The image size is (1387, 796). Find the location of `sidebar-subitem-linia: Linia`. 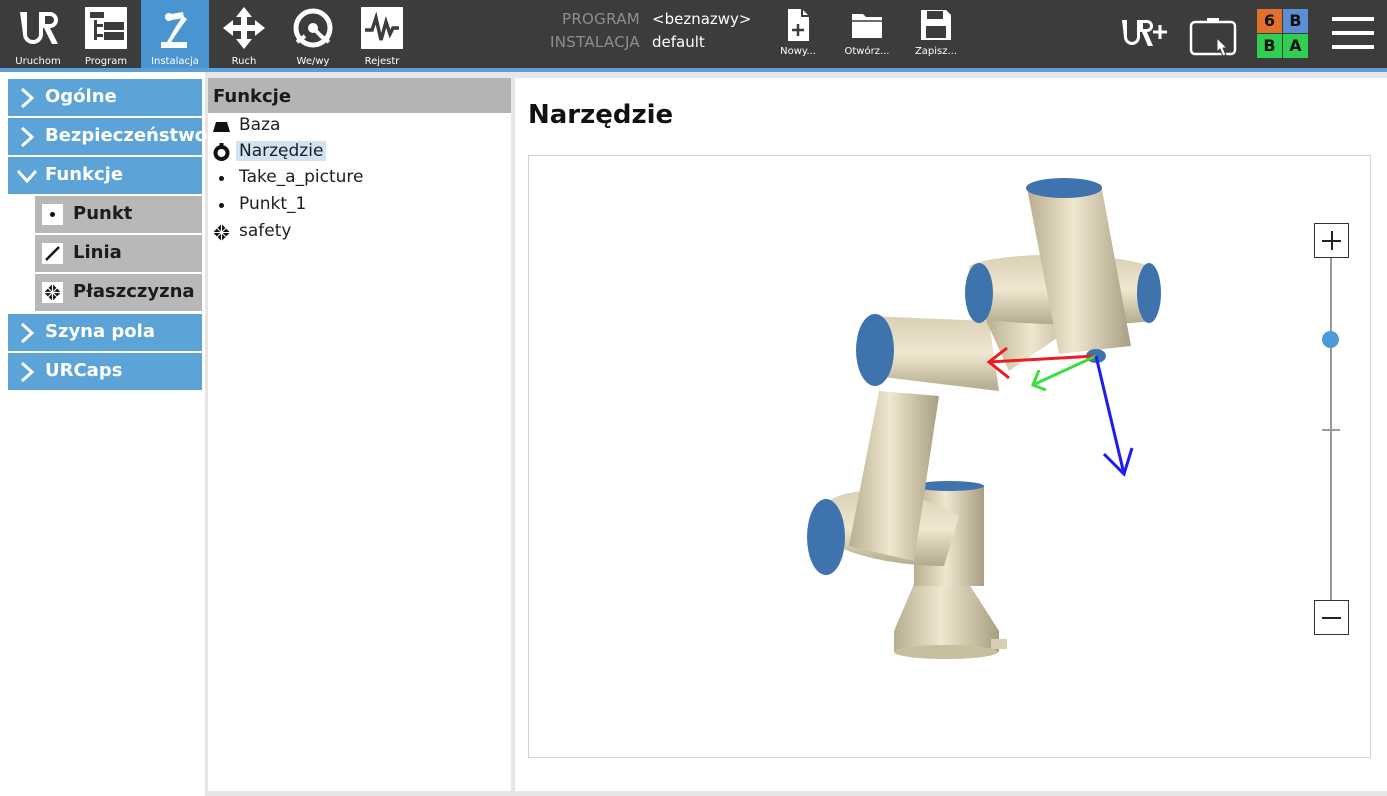

sidebar-subitem-linia: Linia is located at coordinates (118, 253).